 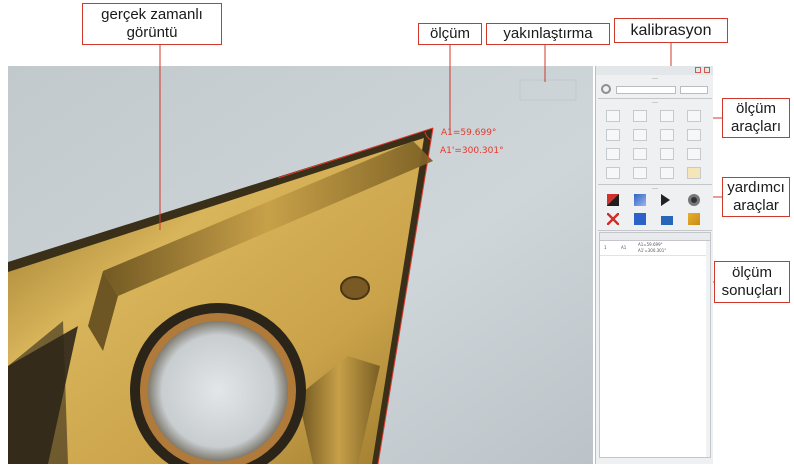 What do you see at coordinates (756, 187) in the screenshot?
I see `callout-aux-tools-line1: yardımcı` at bounding box center [756, 187].